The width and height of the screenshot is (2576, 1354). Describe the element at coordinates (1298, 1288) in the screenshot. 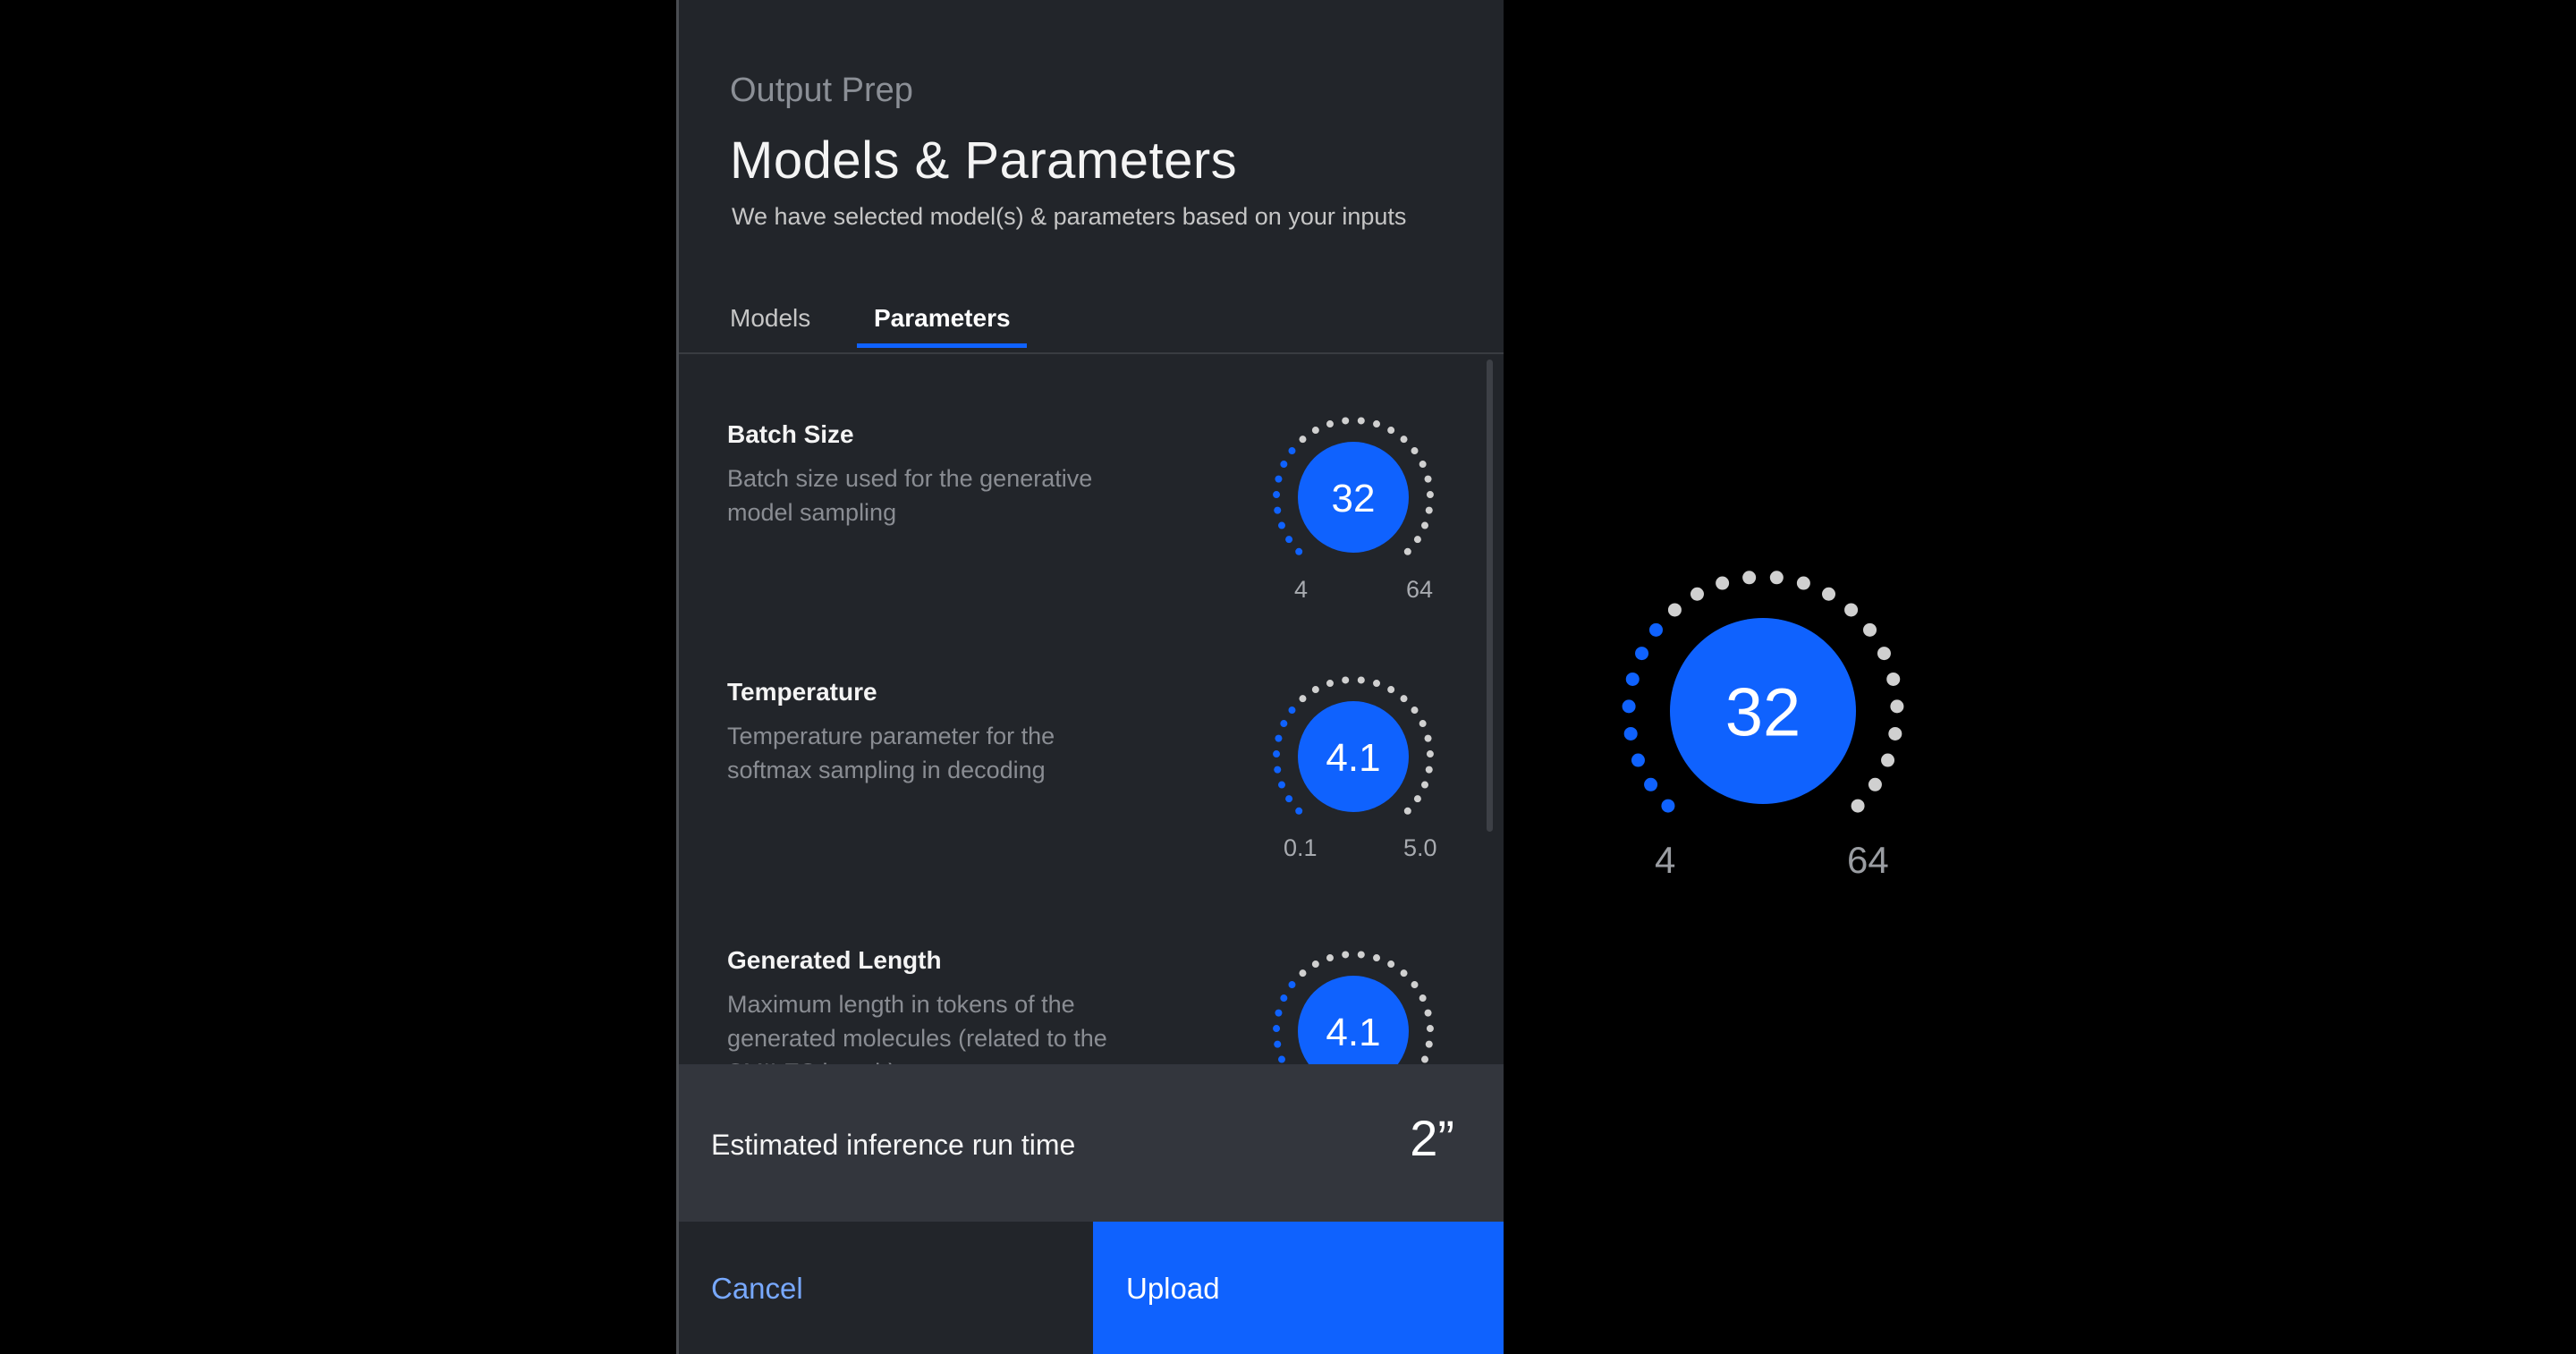

I see `upload-button: Upload` at that location.